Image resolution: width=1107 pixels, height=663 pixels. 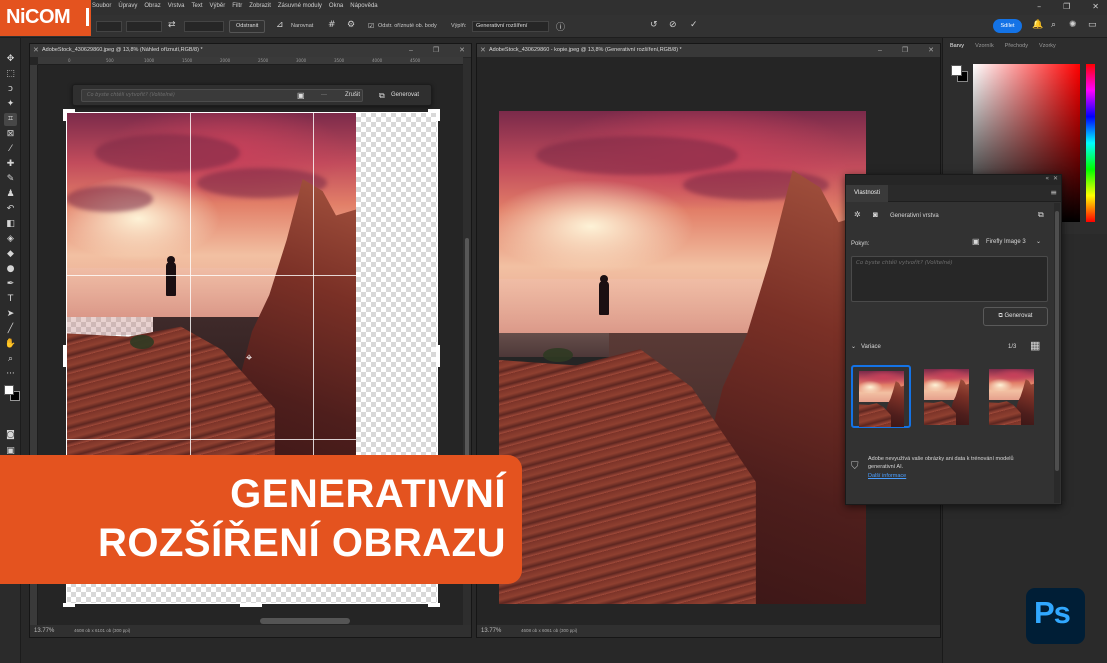 What do you see at coordinates (1053, 192) in the screenshot?
I see `panel-menu-icon: ≡` at bounding box center [1053, 192].